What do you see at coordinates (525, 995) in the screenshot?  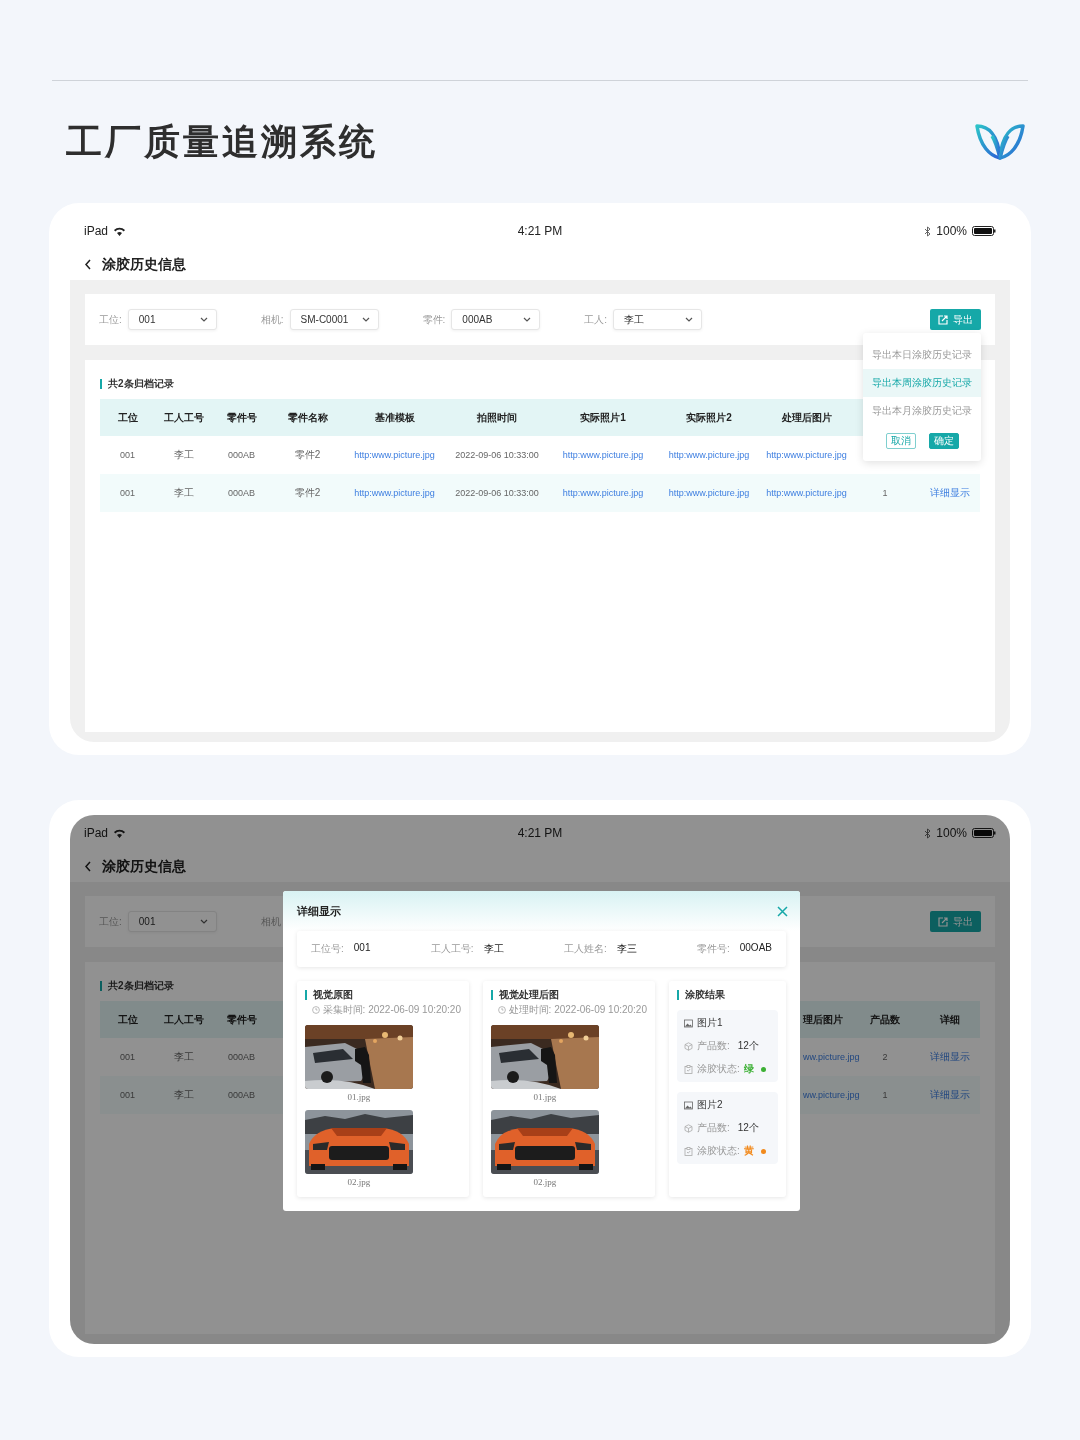 I see `section-title: 视觉处理后图` at bounding box center [525, 995].